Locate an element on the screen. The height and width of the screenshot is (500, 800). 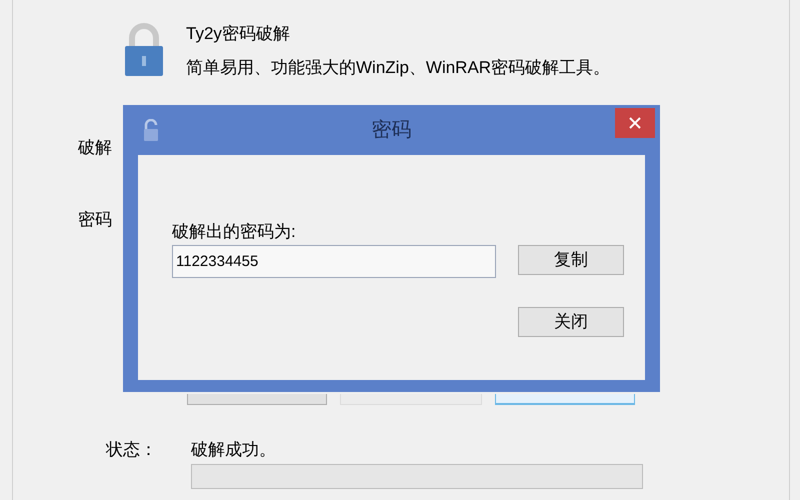
status-label: 状态： is located at coordinates (131, 450).